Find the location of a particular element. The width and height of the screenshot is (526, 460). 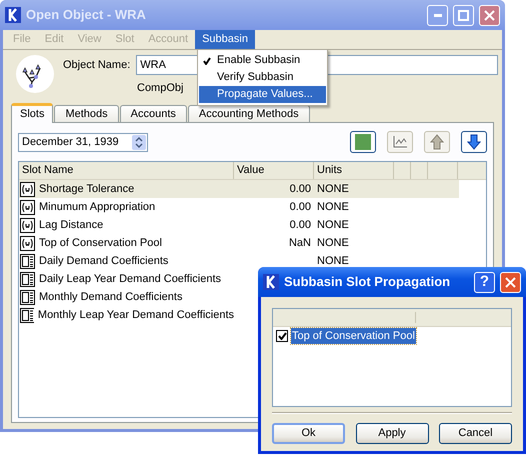

slot-name: Monthly Leap Year Demand Coefficients is located at coordinates (136, 315).